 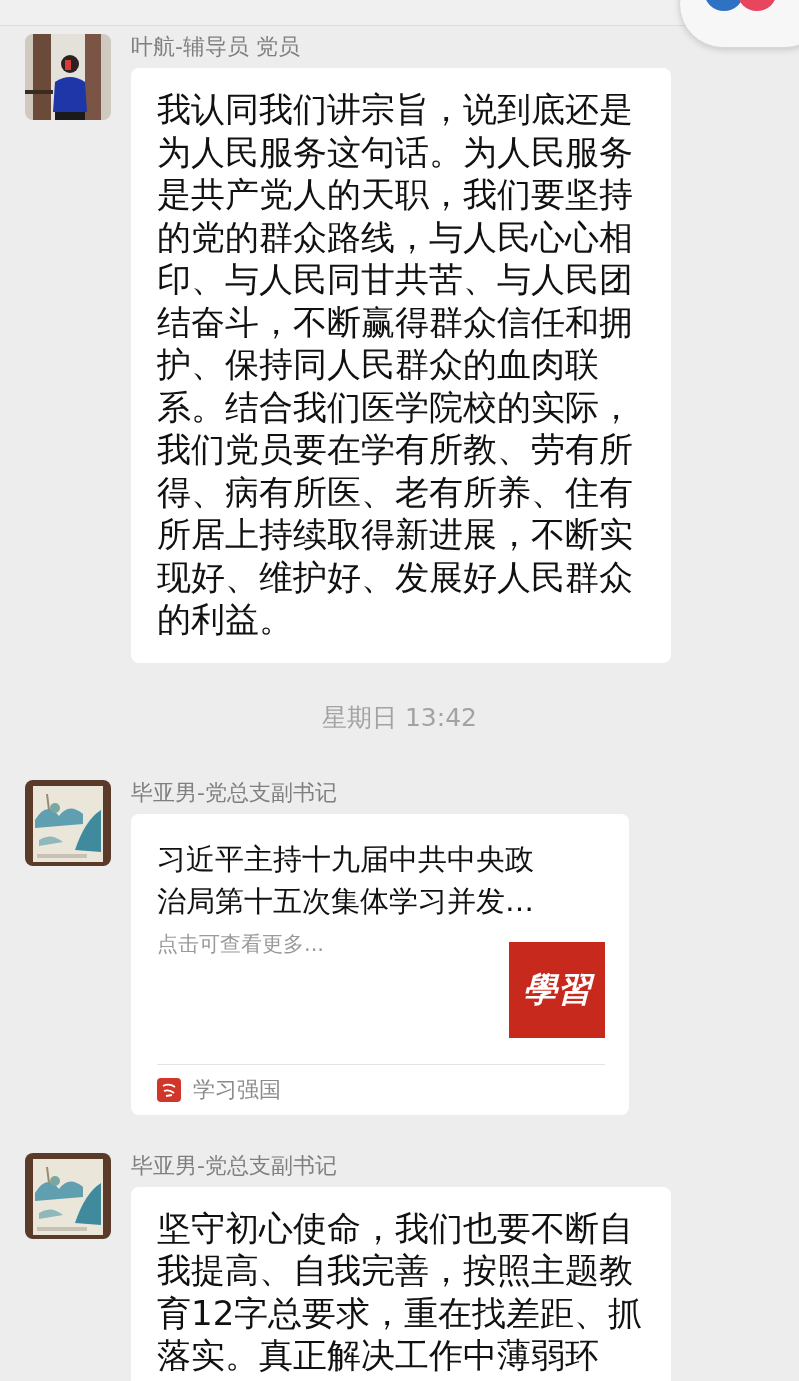 I want to click on source-name: 学习强国, so click(x=237, y=1089).